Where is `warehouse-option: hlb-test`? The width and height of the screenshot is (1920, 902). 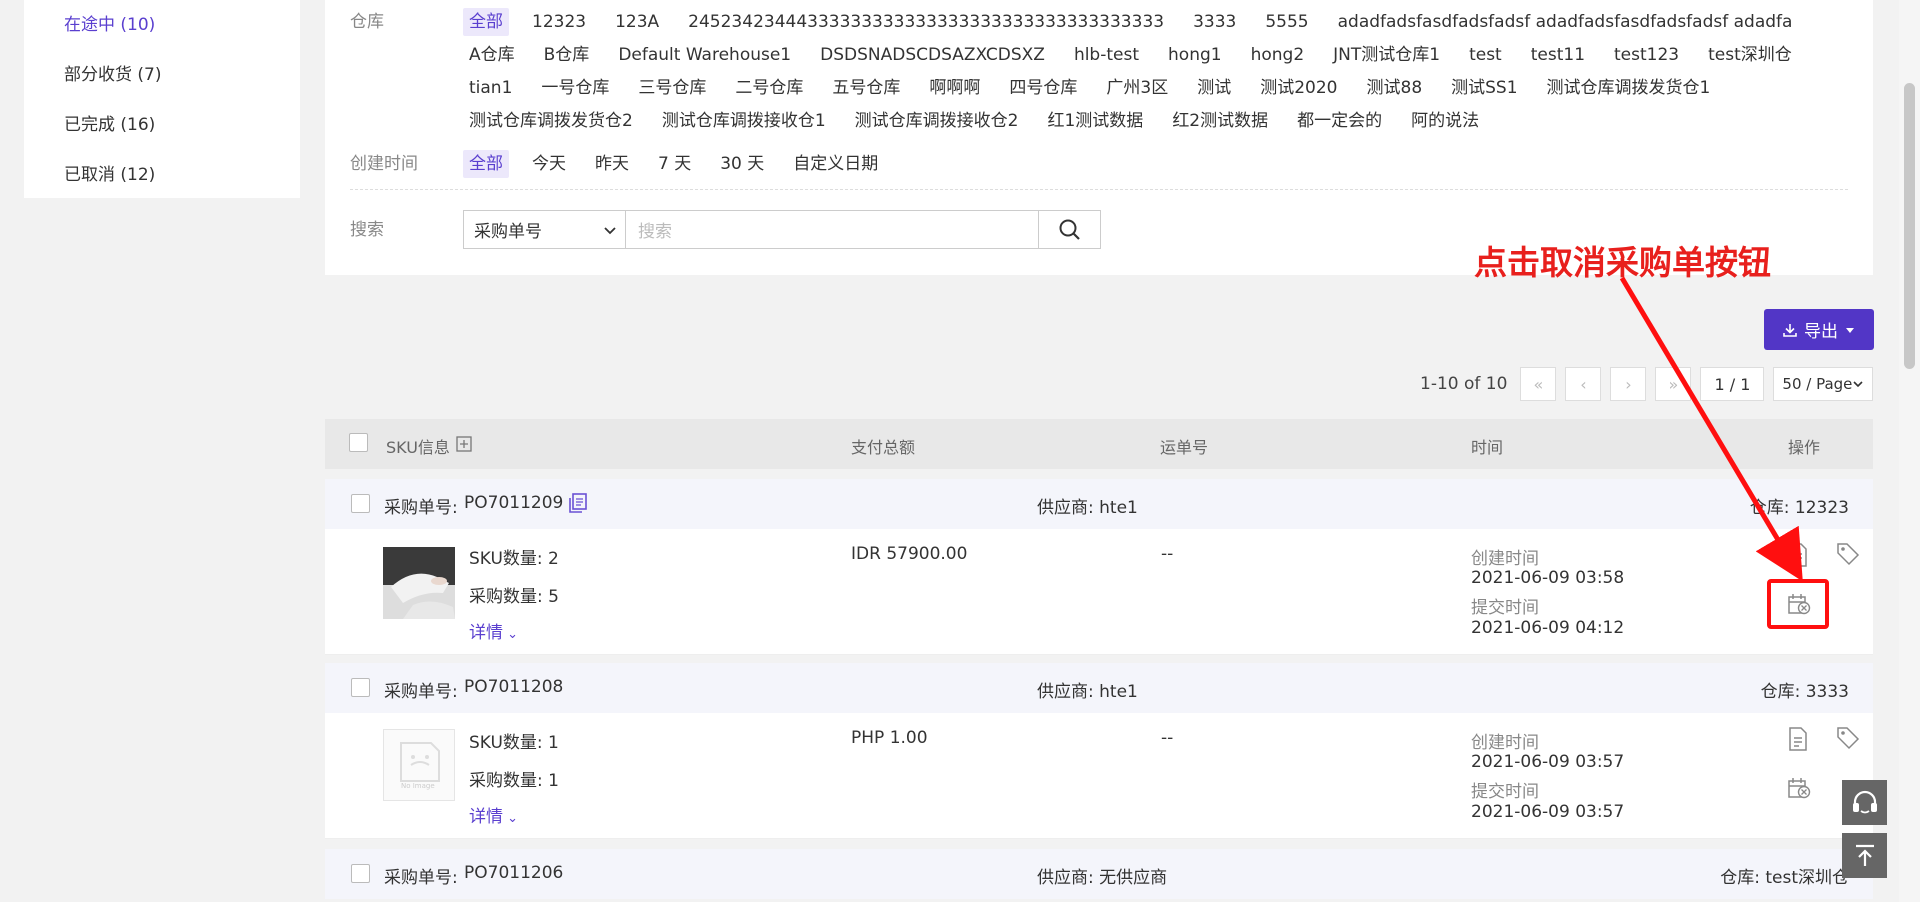
warehouse-option: hlb-test is located at coordinates (1106, 55).